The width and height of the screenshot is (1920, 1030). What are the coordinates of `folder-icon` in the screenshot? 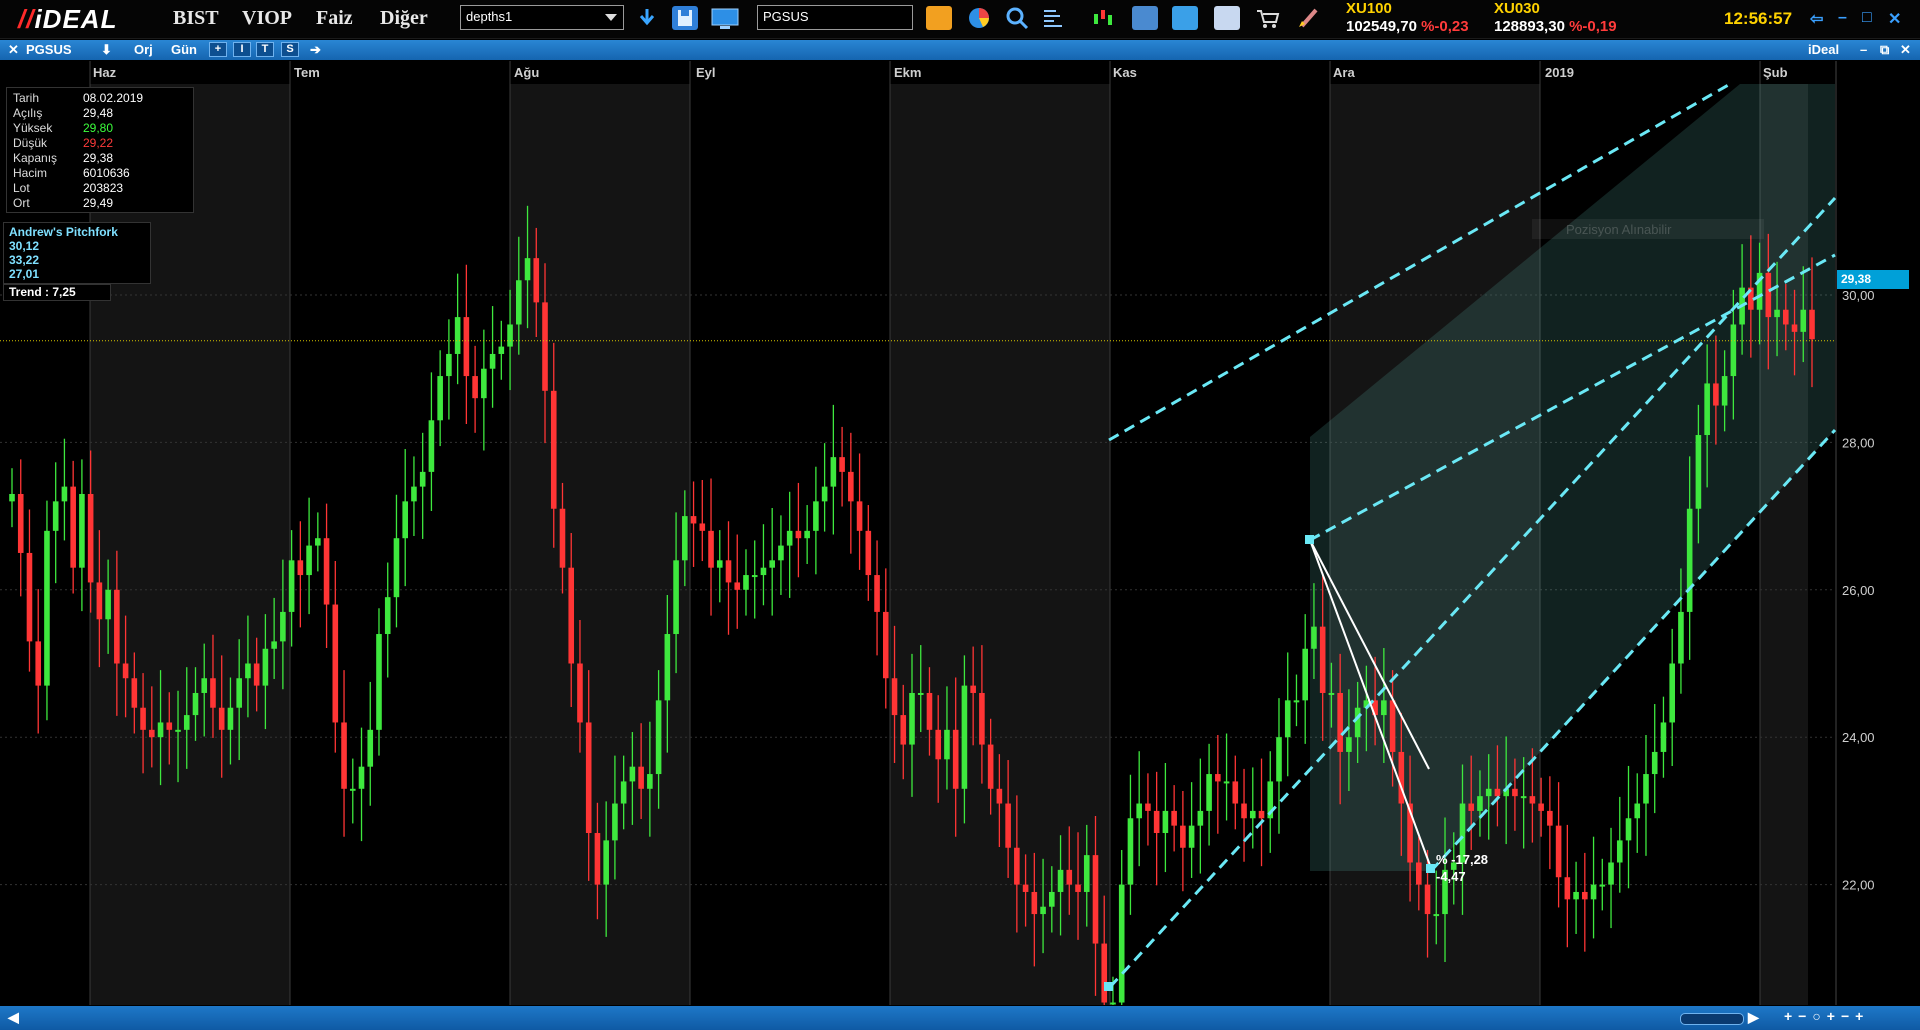 It's located at (939, 18).